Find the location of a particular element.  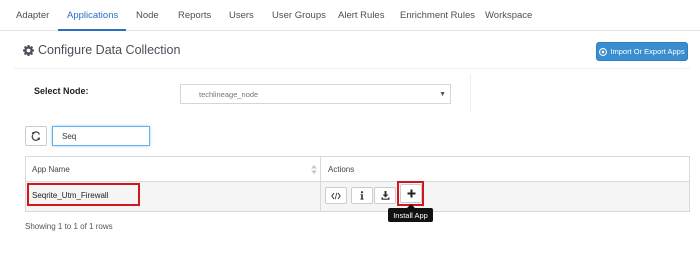

sort-icon is located at coordinates (314, 169).